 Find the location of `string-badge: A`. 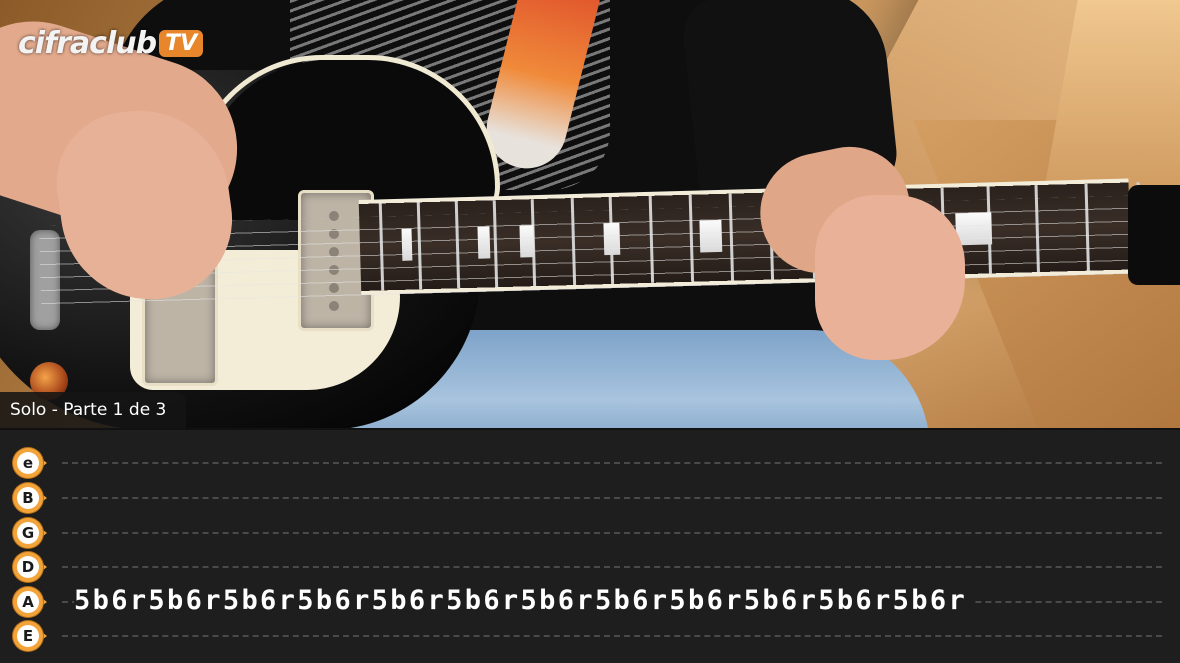

string-badge: A is located at coordinates (34, 602).